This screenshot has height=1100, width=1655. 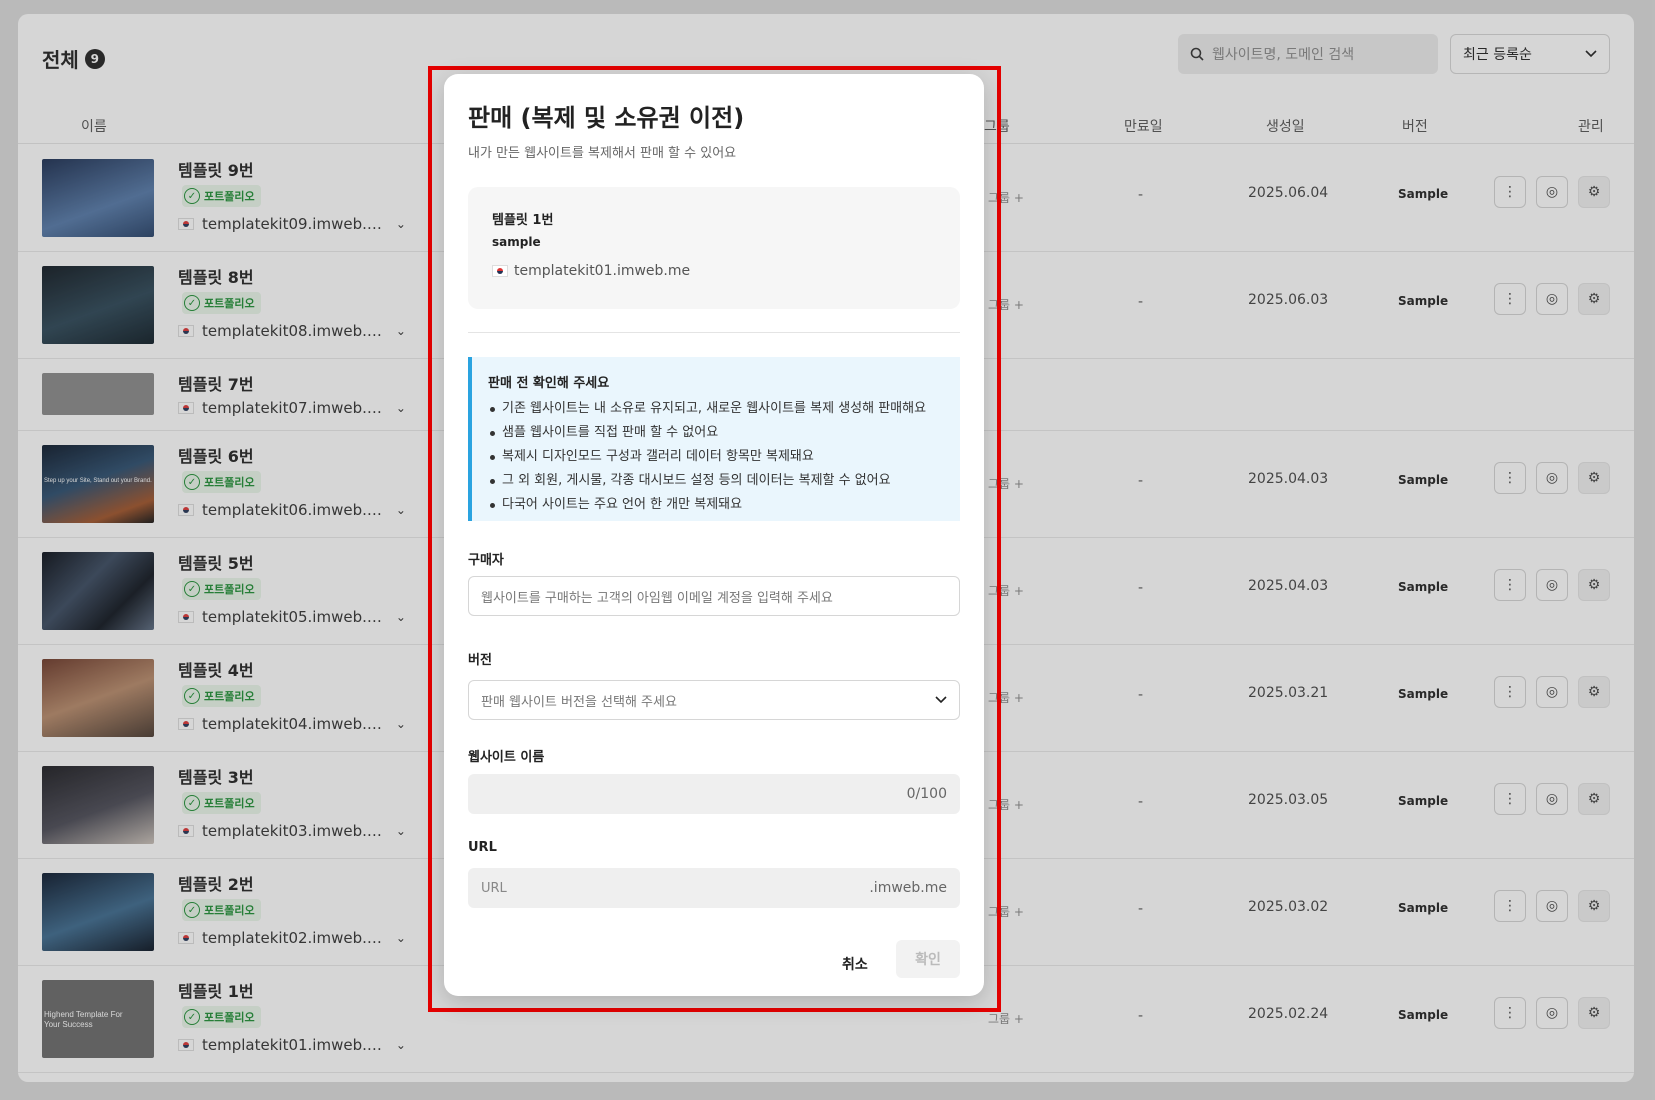 I want to click on dialog-title: 판매 (복제 및 소유권 이전), so click(x=606, y=118).